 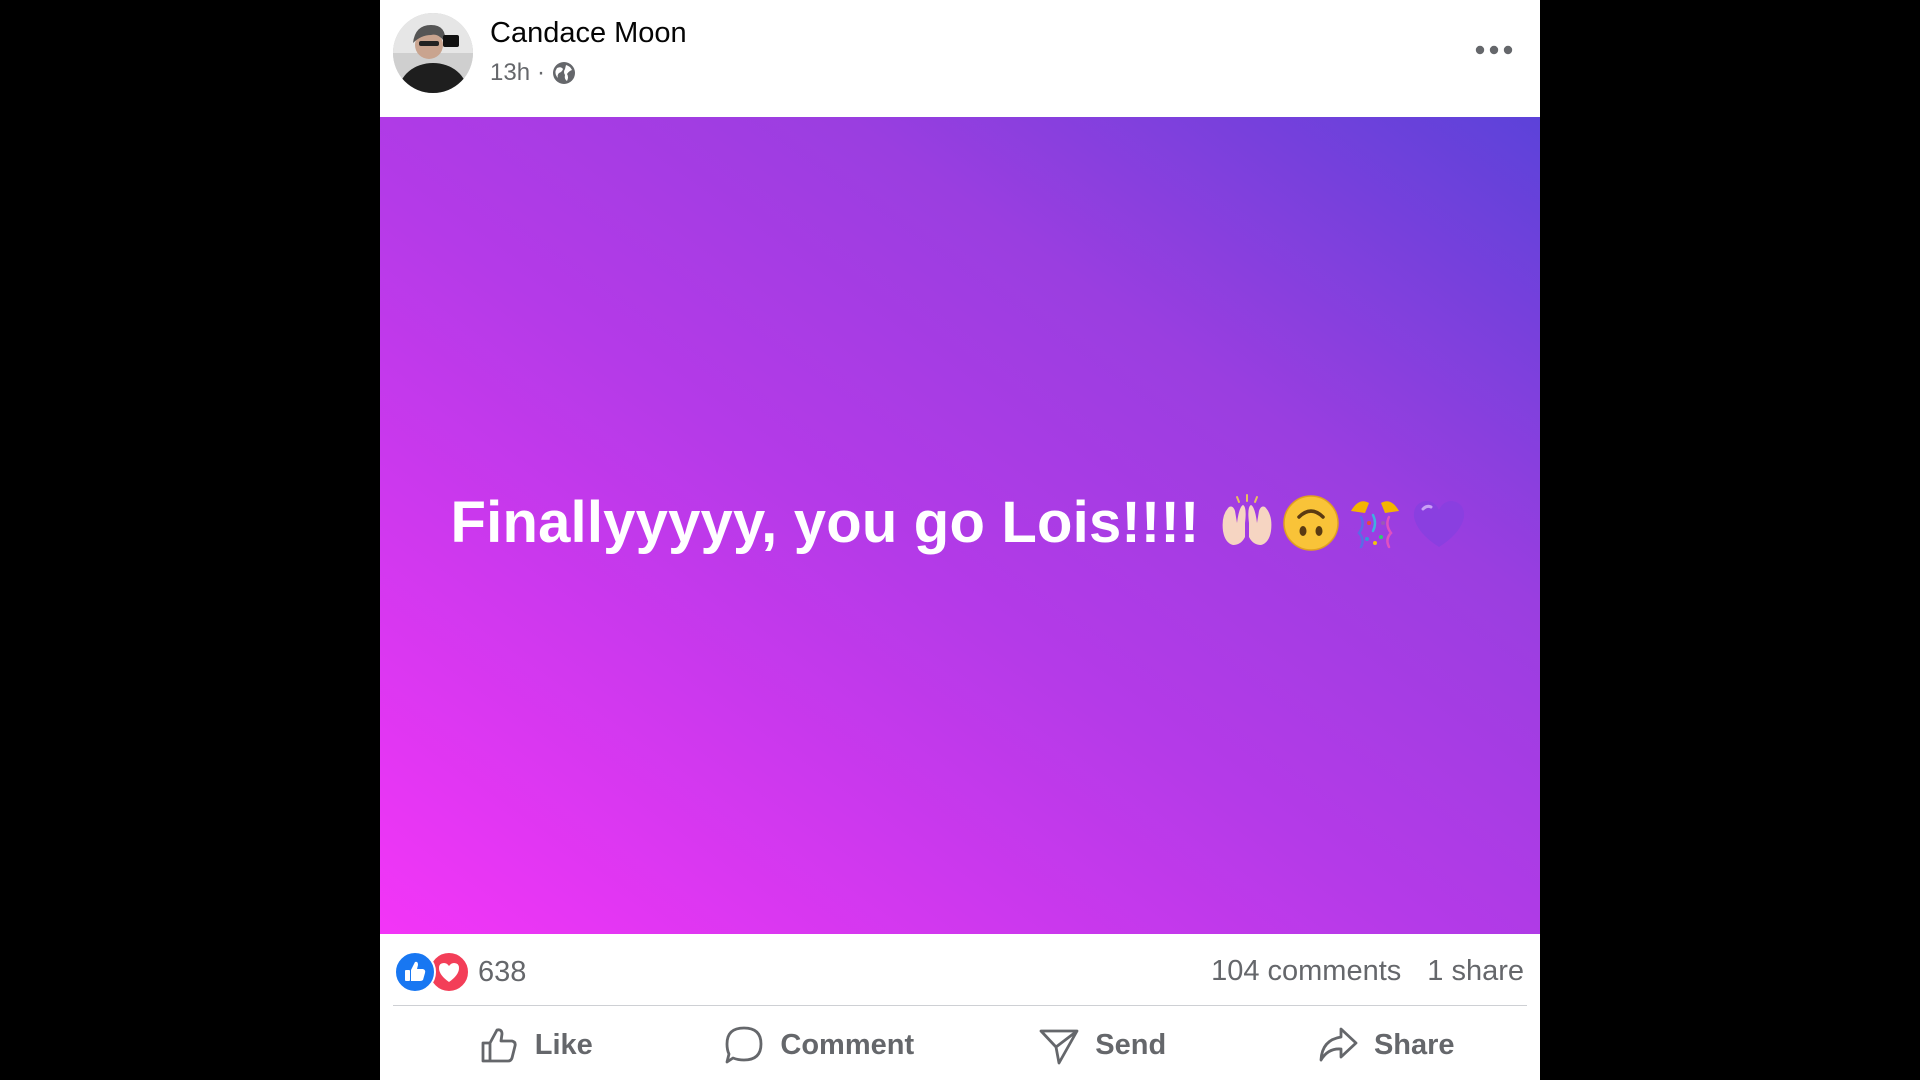 I want to click on author-name: Candace Moon, so click(x=588, y=33).